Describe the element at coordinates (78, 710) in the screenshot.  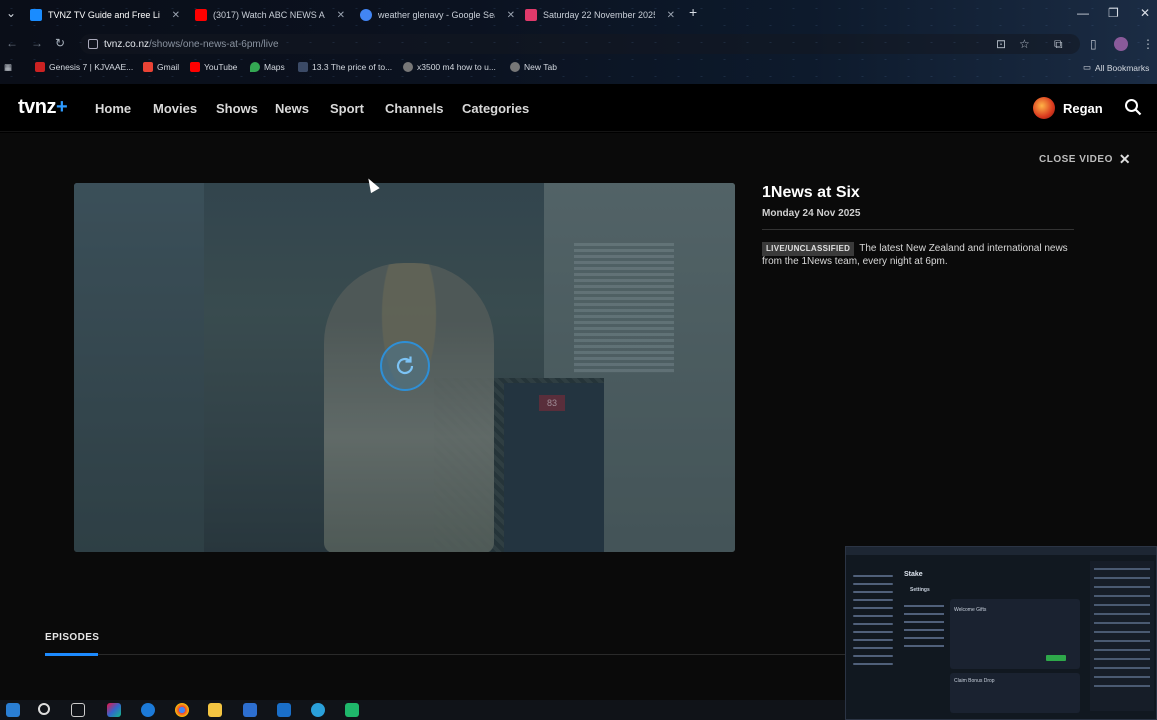
I see `task-view-icon` at that location.